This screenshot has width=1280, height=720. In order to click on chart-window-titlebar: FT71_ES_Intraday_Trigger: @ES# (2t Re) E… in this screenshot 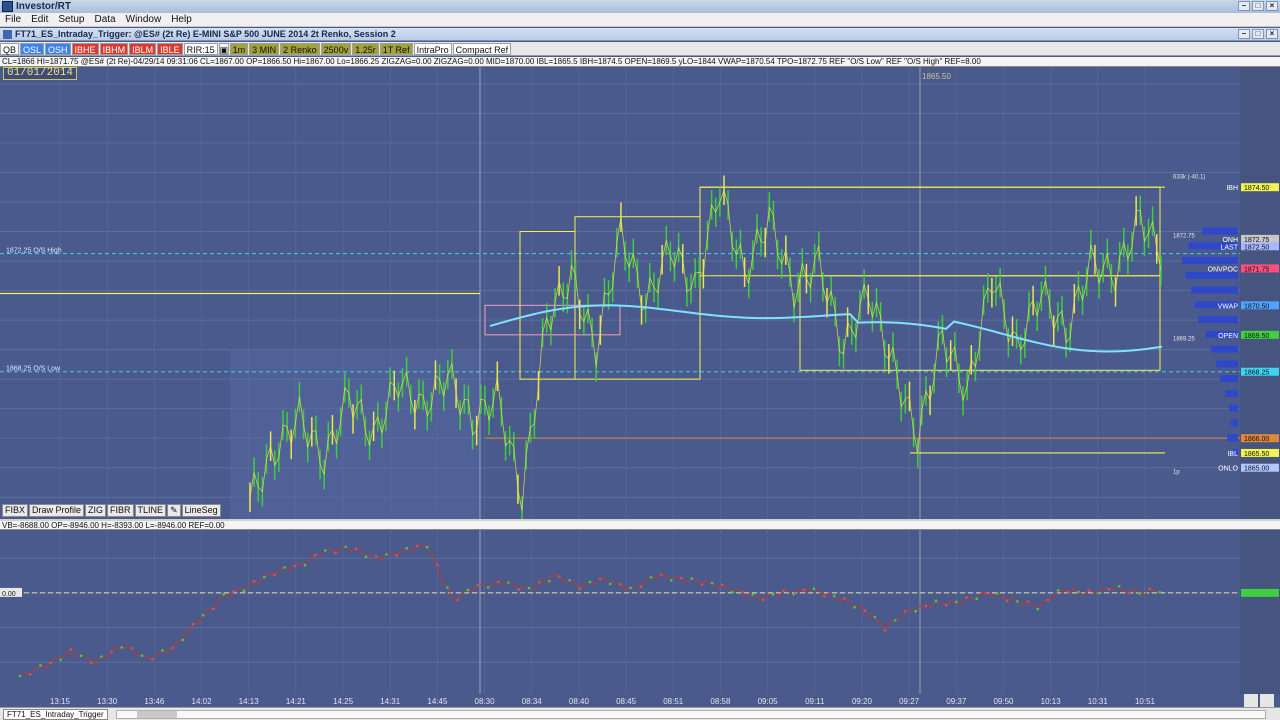, I will do `click(640, 34)`.